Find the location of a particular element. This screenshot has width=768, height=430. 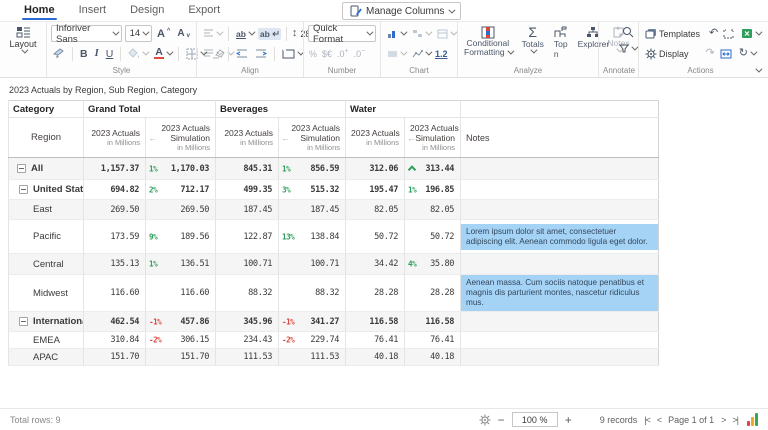

increase-font-button: A ^ is located at coordinates (163, 34).